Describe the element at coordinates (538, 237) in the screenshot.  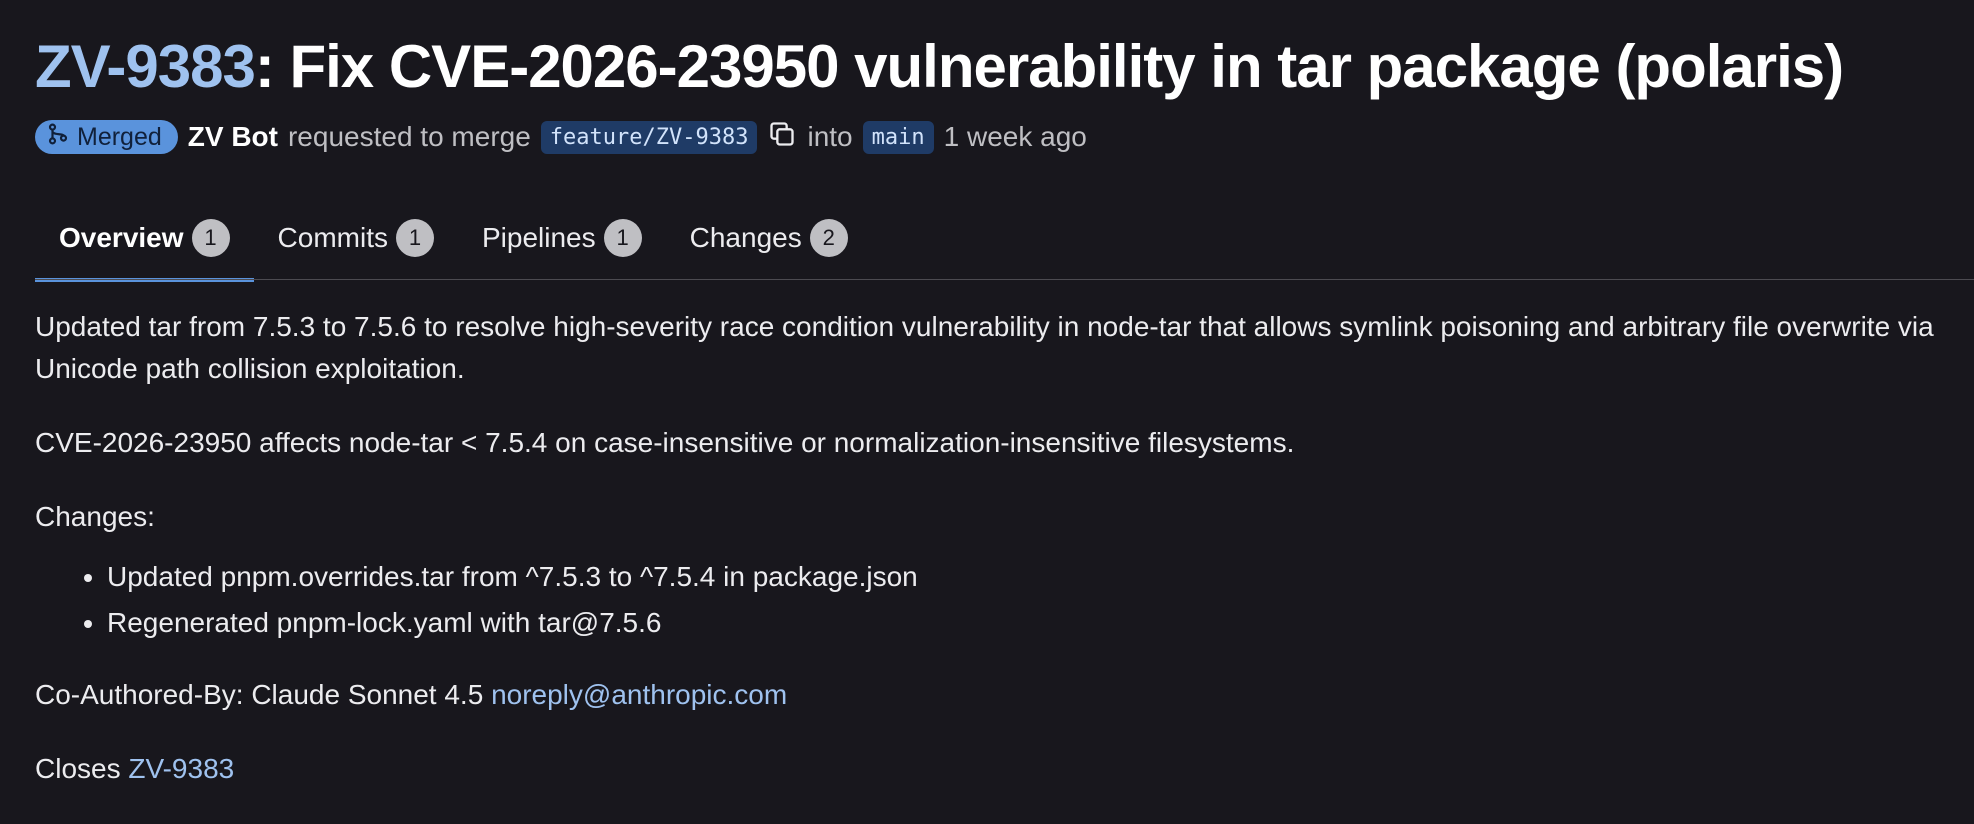
I see `tab-label: Pipelines` at that location.